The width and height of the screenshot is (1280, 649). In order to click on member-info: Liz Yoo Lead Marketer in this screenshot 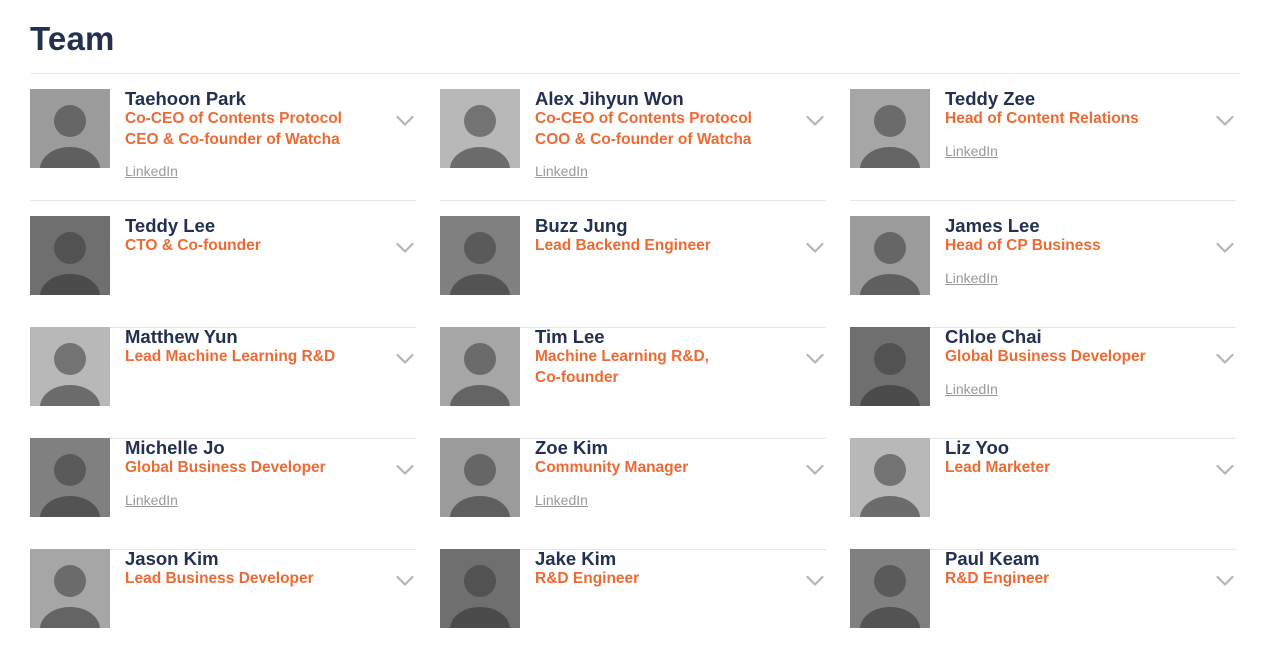, I will do `click(1070, 458)`.